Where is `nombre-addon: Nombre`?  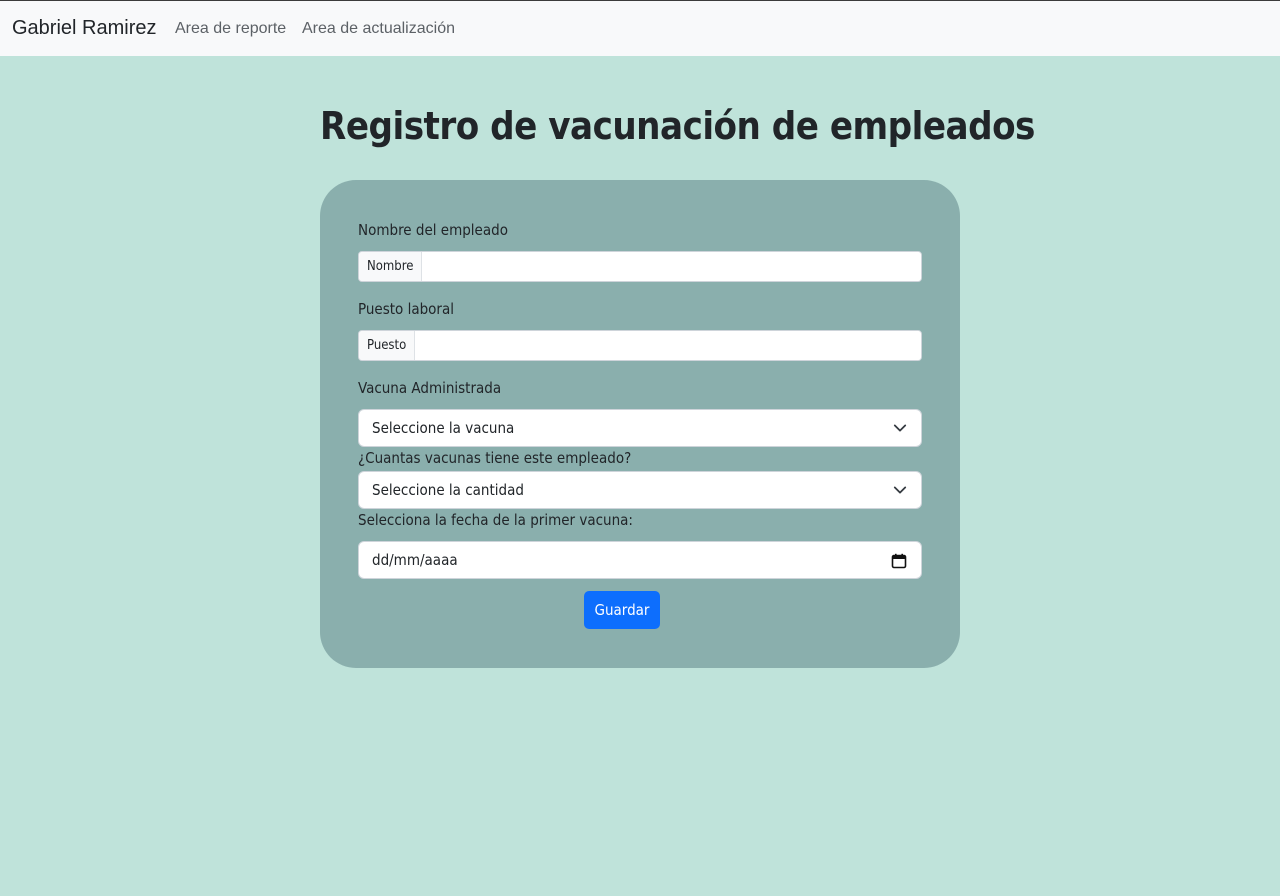 nombre-addon: Nombre is located at coordinates (391, 266).